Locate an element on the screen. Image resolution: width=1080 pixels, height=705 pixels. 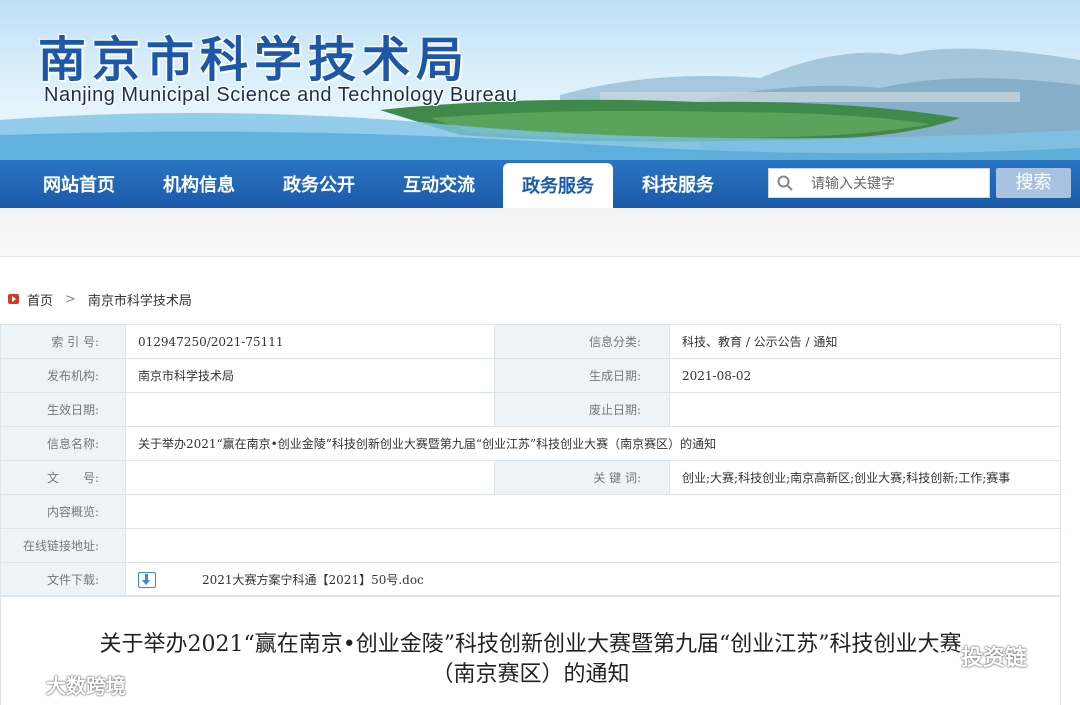
download-link: 2021大赛方案宁科通【2021】50号.doc is located at coordinates (313, 580).